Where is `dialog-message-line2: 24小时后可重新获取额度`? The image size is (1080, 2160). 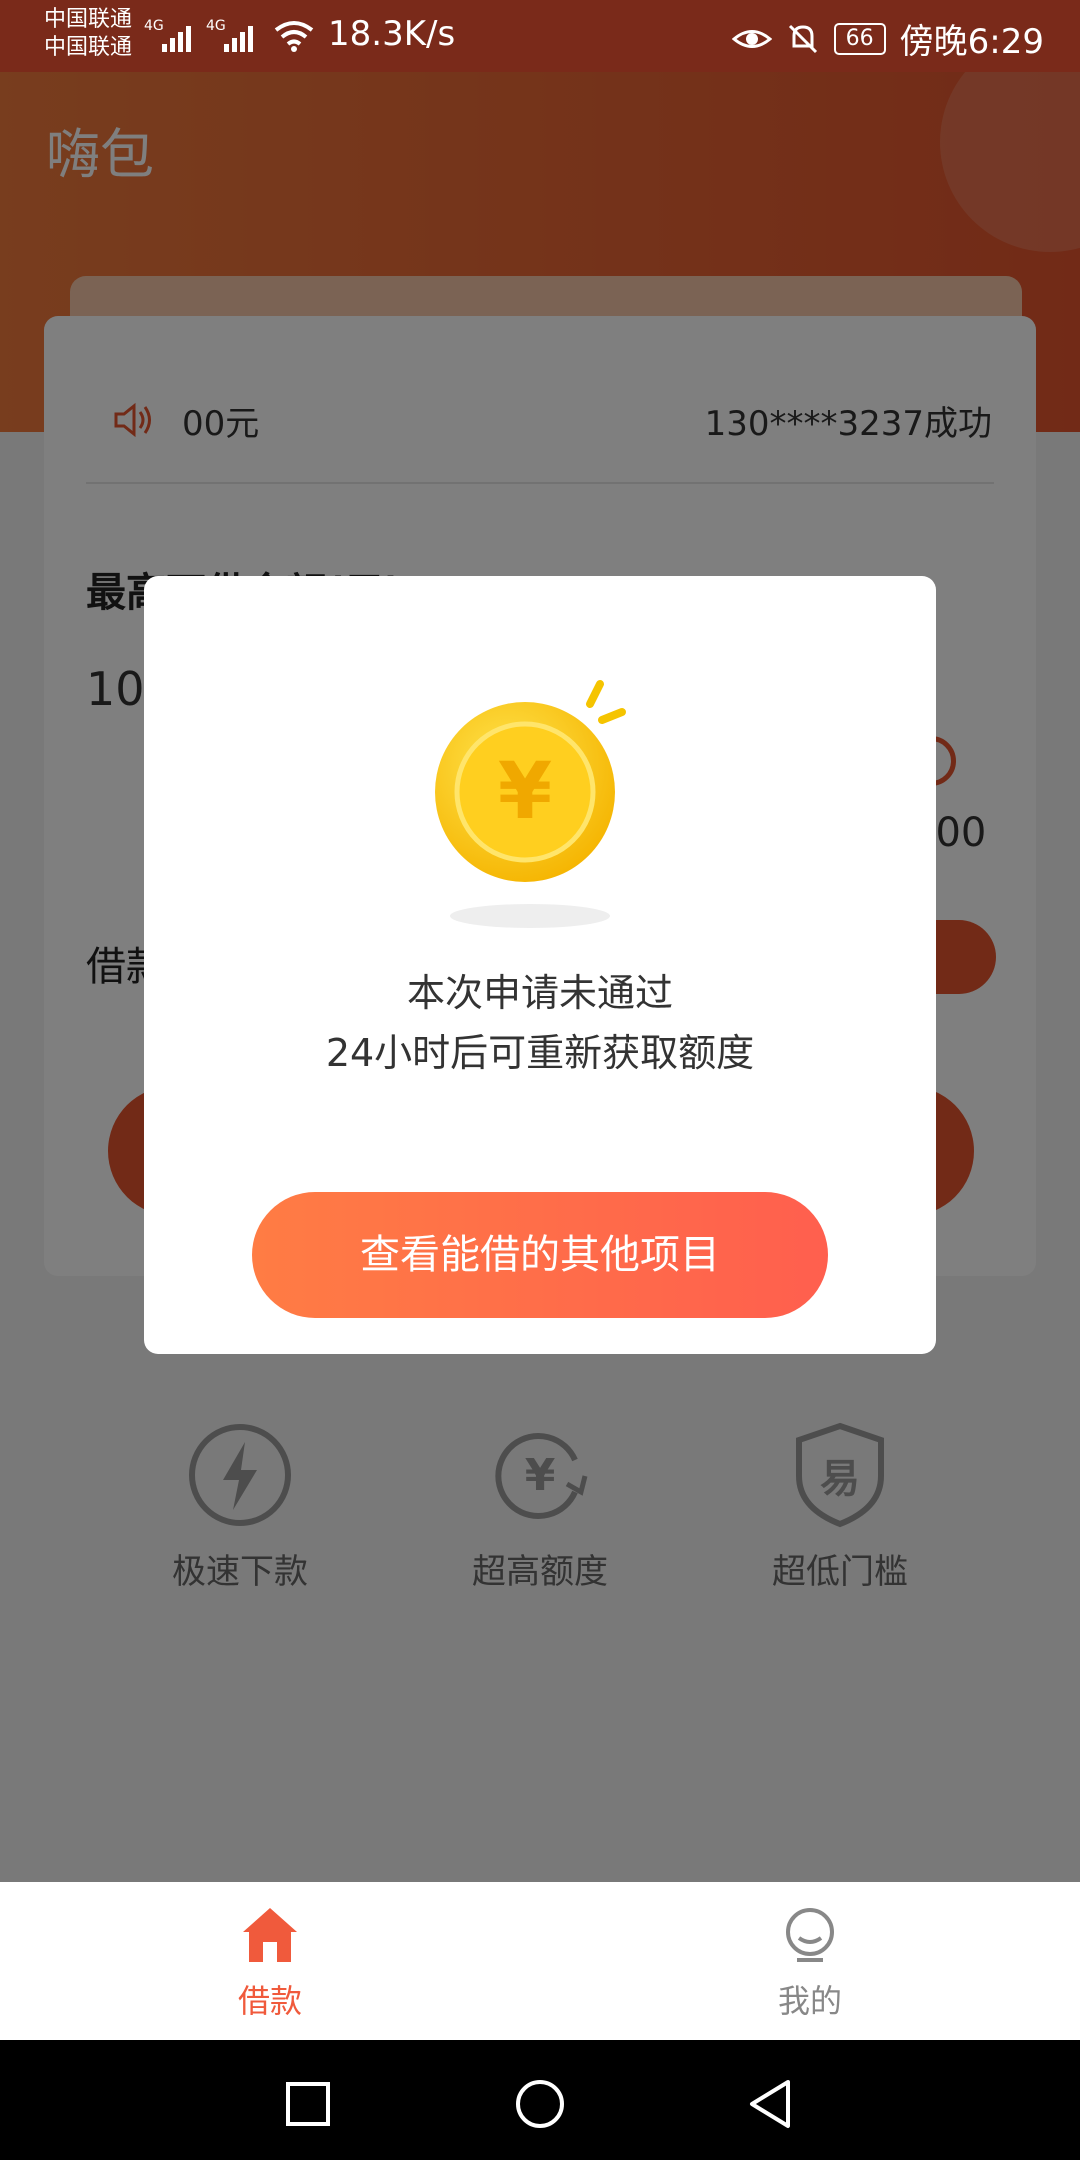
dialog-message-line2: 24小时后可重新获取额度 is located at coordinates (540, 1053).